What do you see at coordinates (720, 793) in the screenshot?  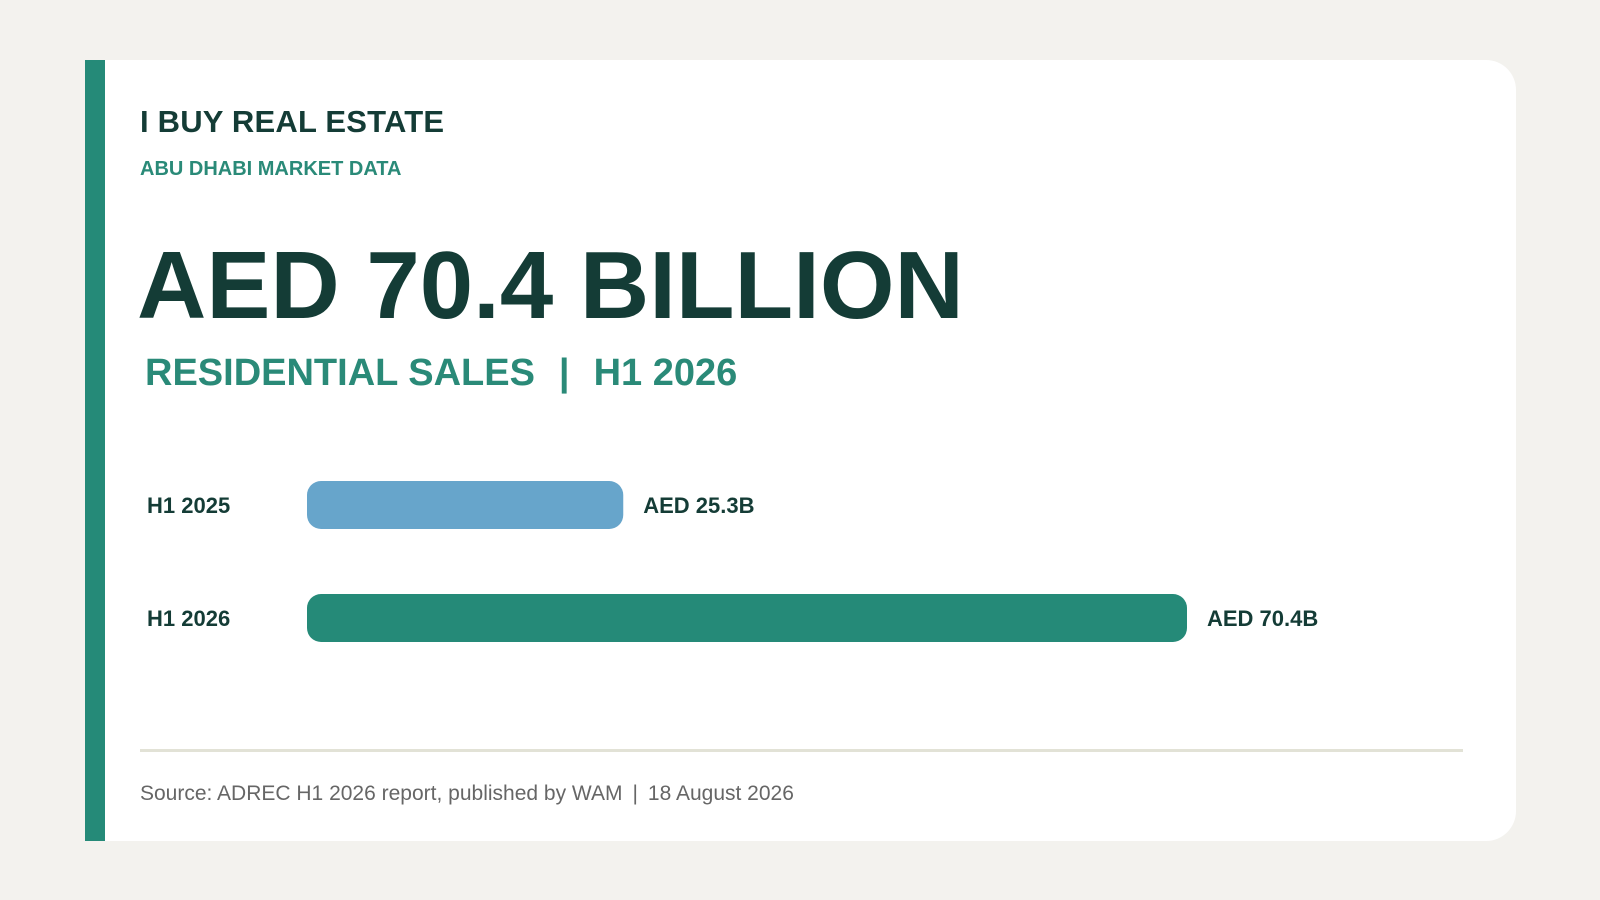 I see `source-date: 18 August 2026` at bounding box center [720, 793].